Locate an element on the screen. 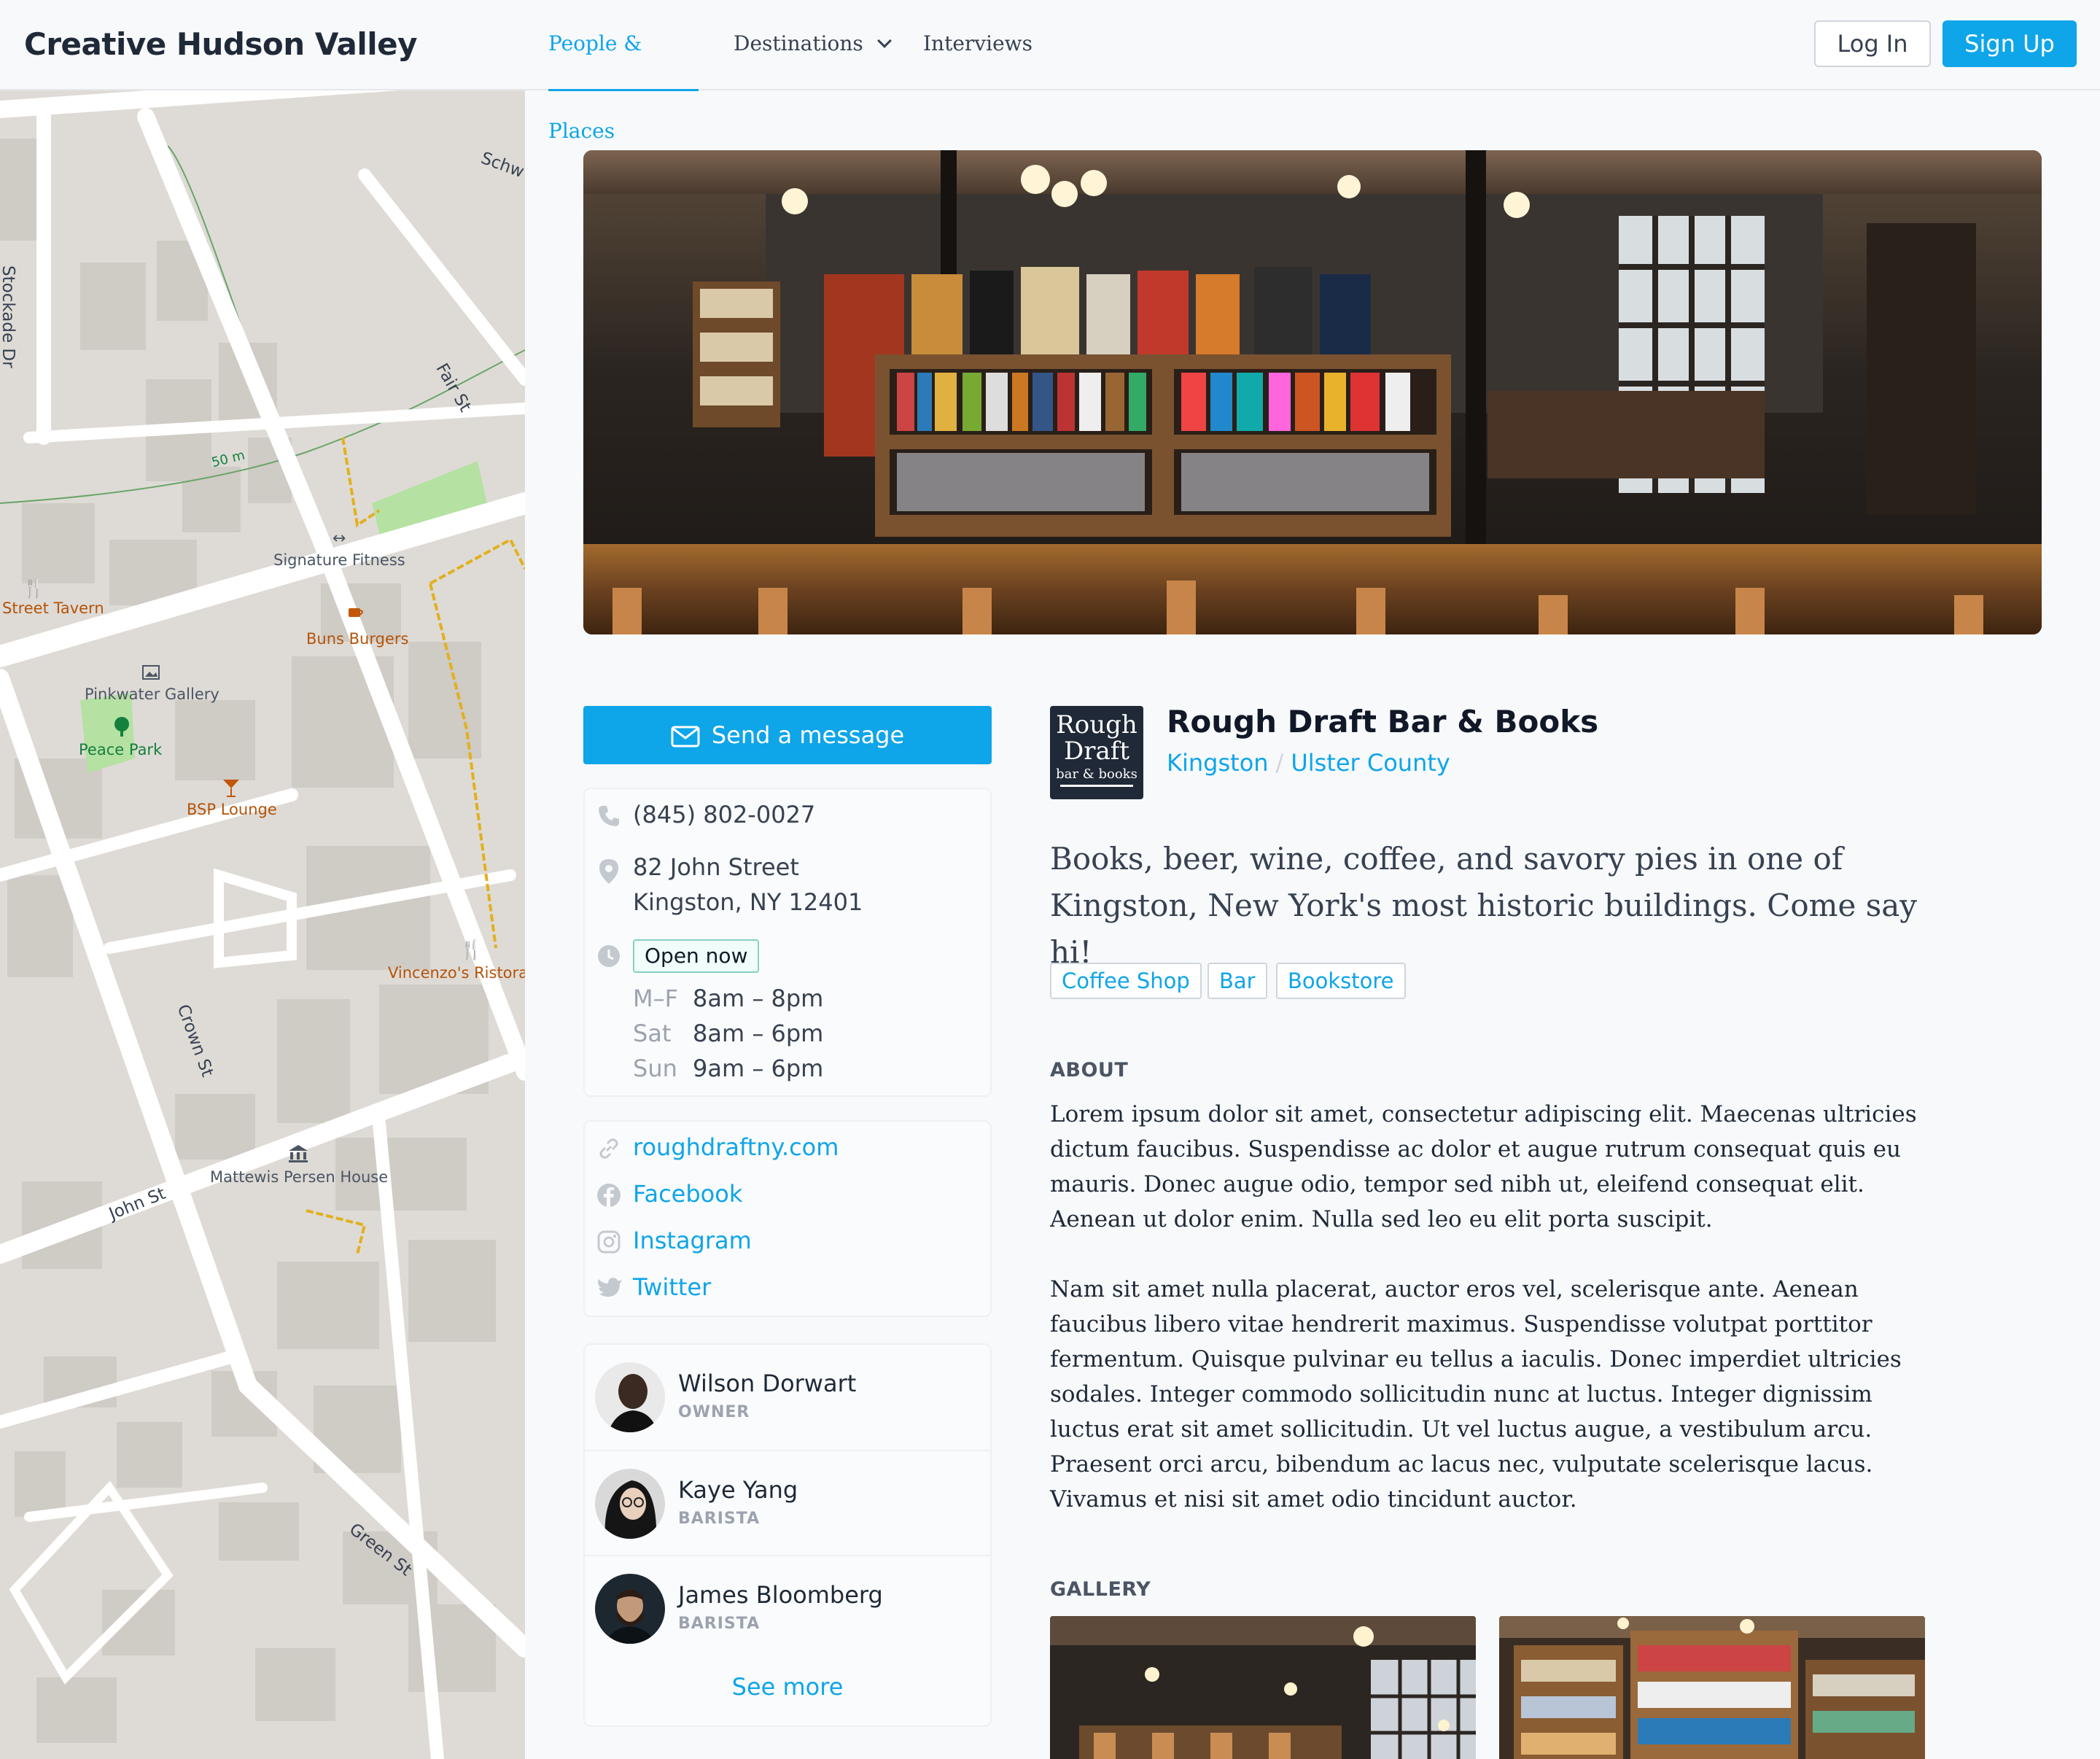 The height and width of the screenshot is (1759, 2100). tab-destinations: Destinations is located at coordinates (813, 45).